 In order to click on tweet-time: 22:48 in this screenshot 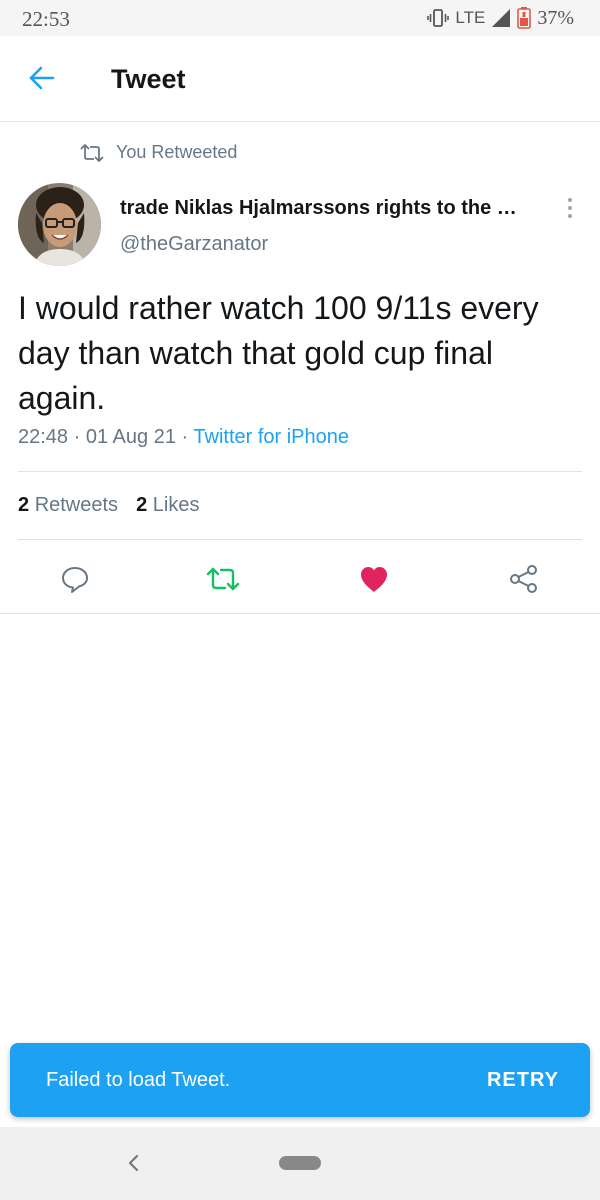, I will do `click(43, 437)`.